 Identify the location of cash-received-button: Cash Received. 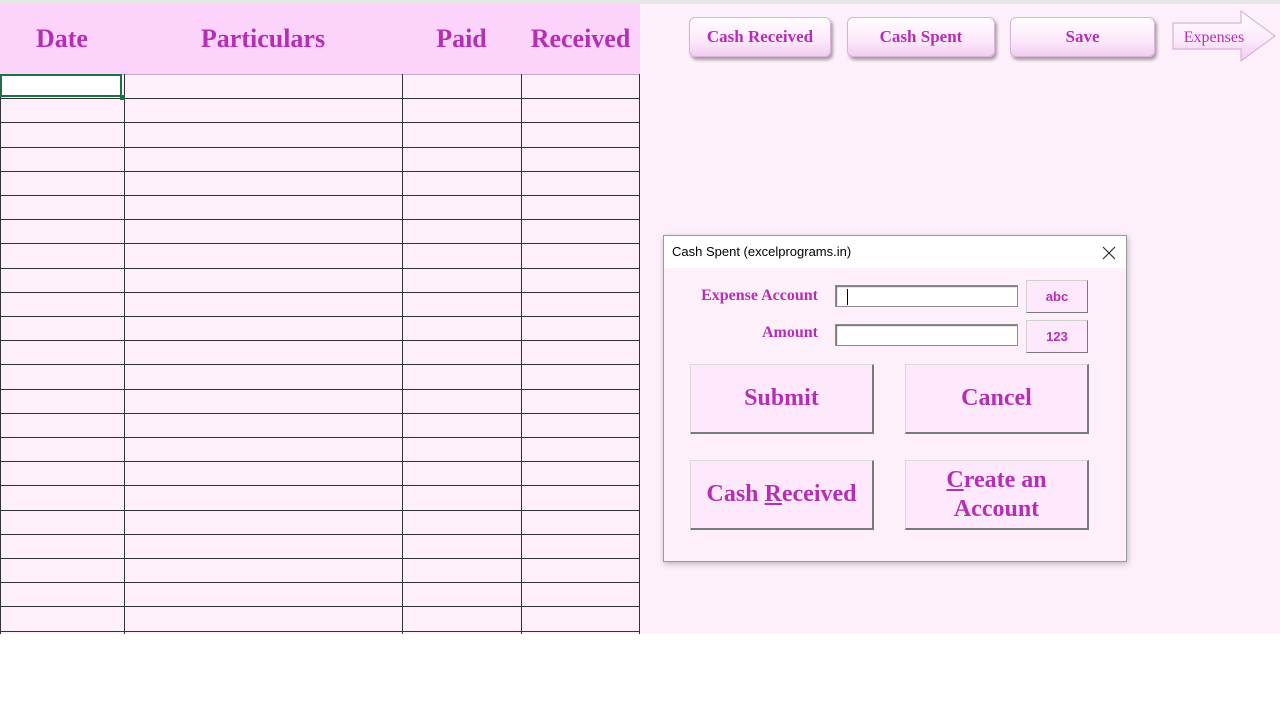
(760, 37).